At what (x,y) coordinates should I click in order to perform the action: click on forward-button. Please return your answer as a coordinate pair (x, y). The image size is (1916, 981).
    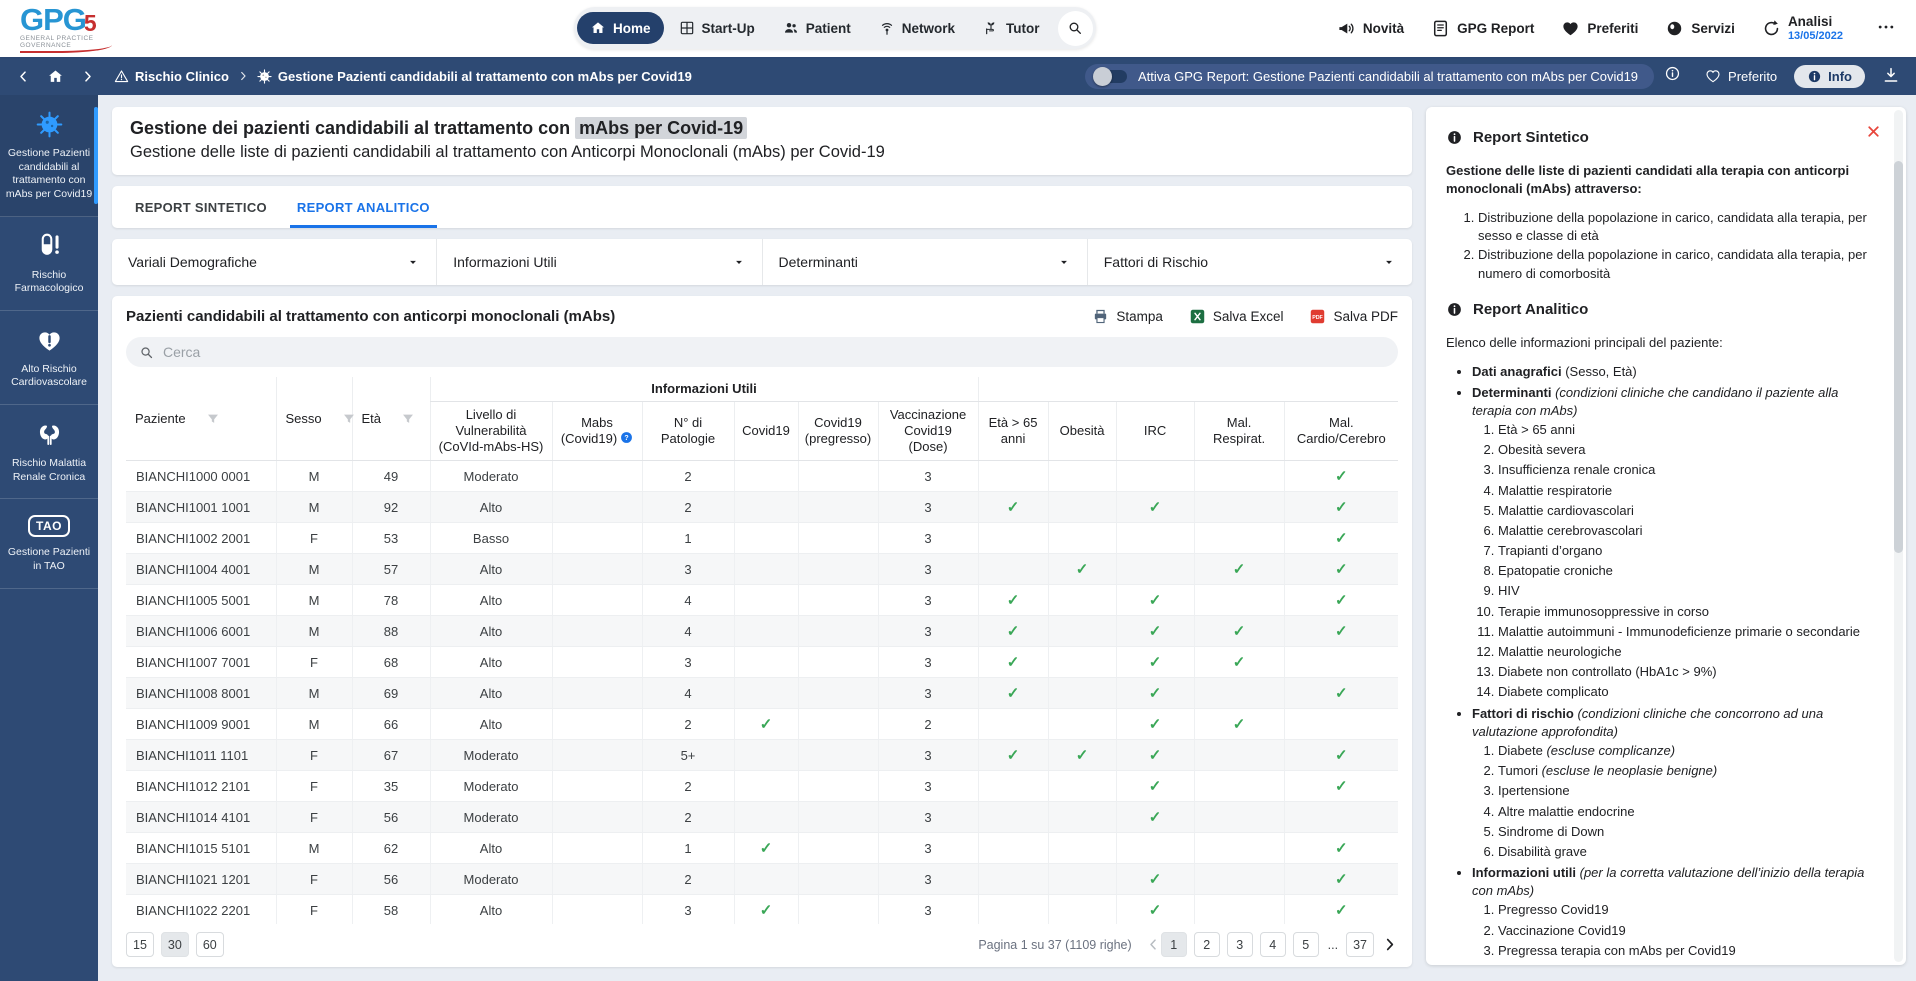
    Looking at the image, I should click on (87, 76).